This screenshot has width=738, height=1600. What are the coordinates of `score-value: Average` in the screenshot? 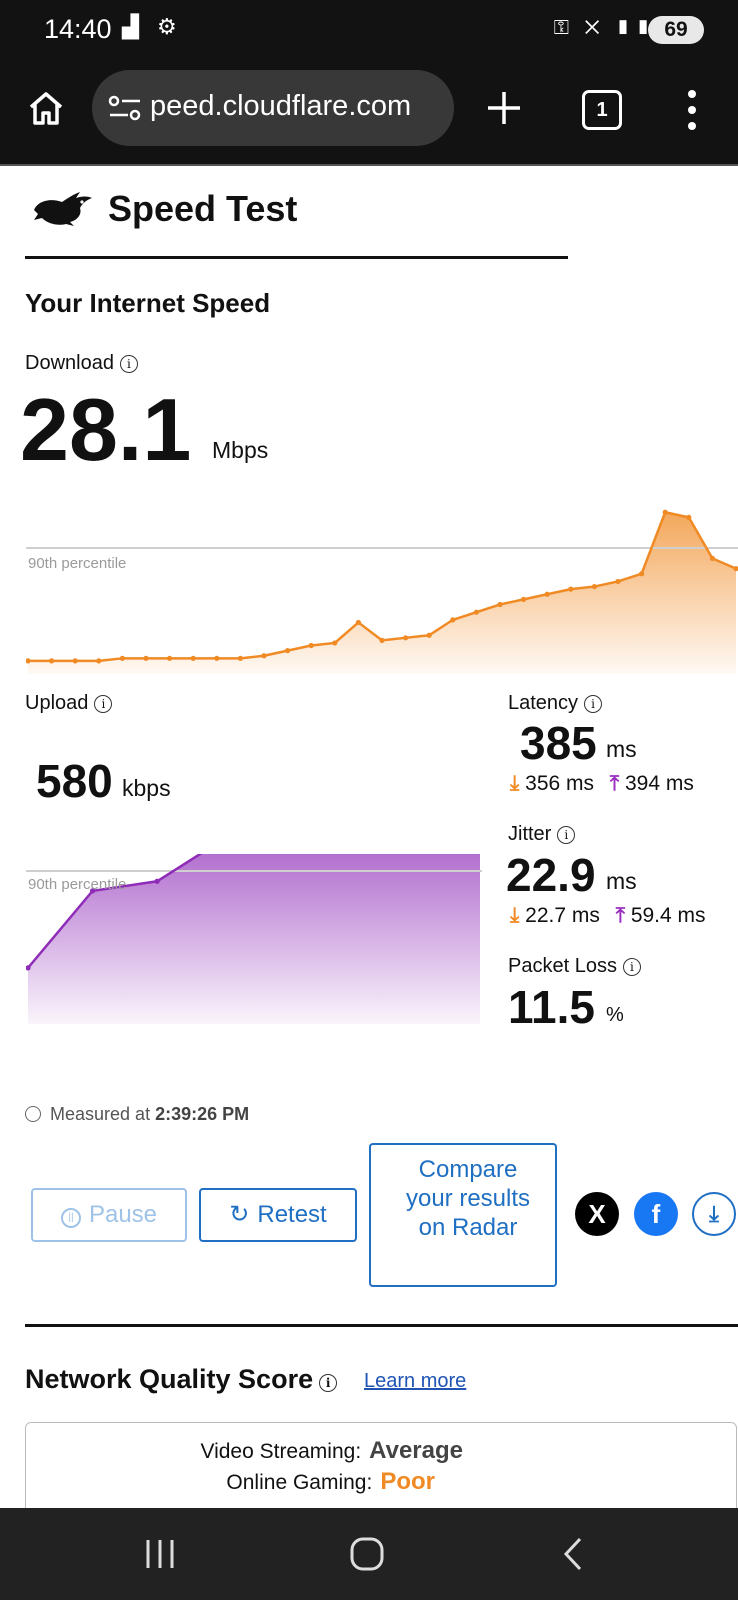 It's located at (416, 1450).